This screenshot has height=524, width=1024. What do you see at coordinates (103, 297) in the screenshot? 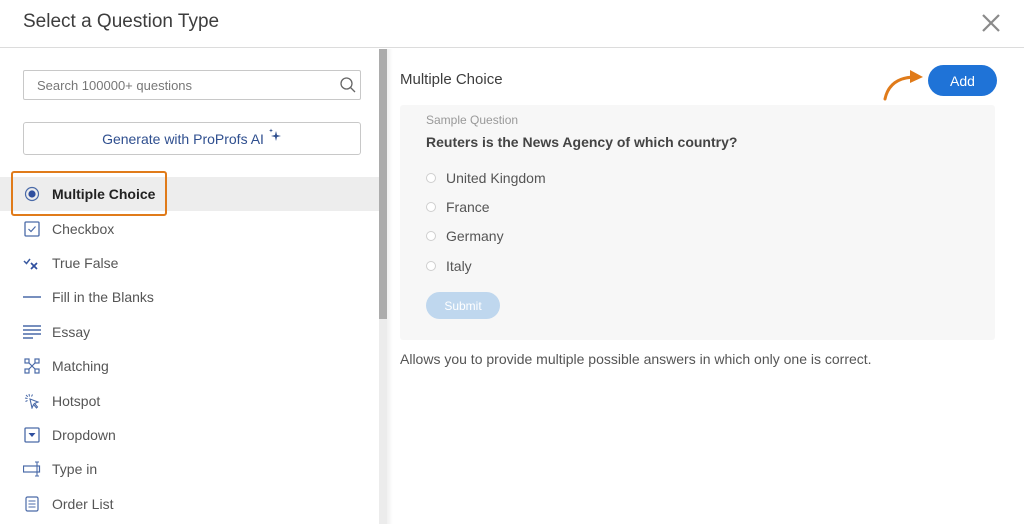
I see `type-label: Fill in the Blanks` at bounding box center [103, 297].